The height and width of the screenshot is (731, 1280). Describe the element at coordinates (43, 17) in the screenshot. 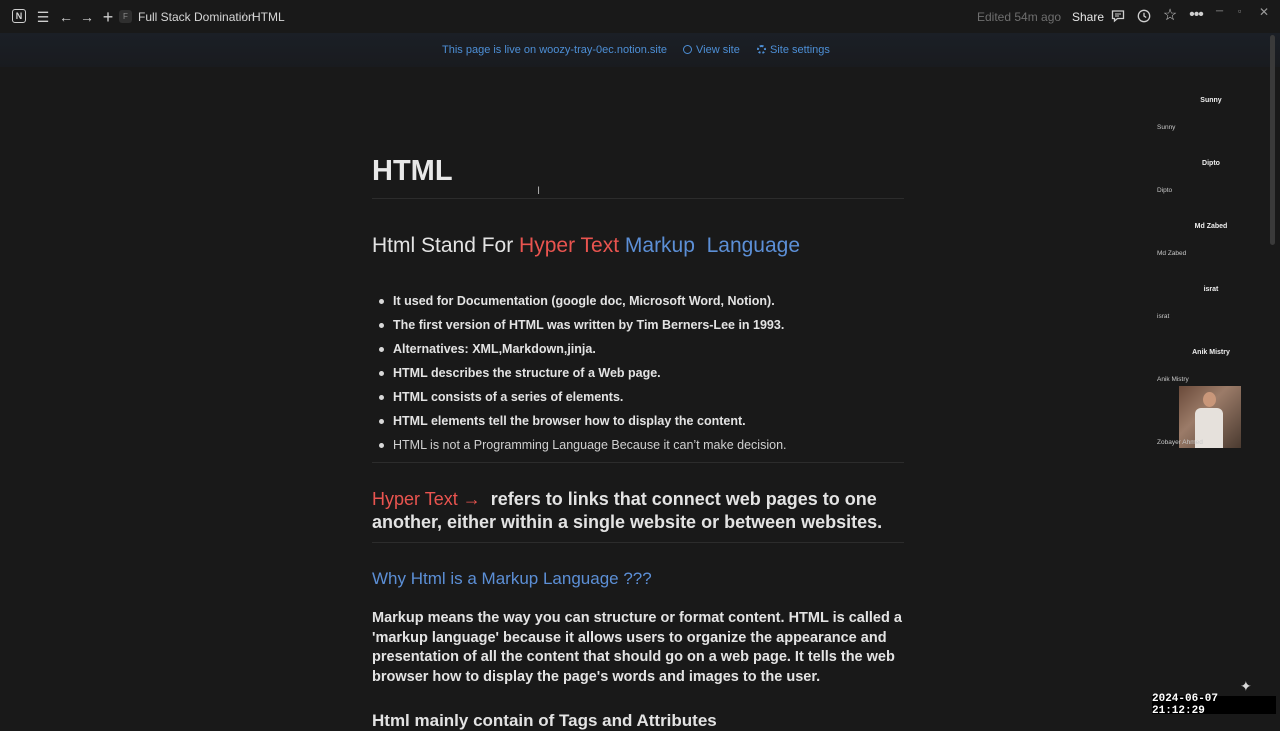

I see `menu-icon: ☰` at that location.